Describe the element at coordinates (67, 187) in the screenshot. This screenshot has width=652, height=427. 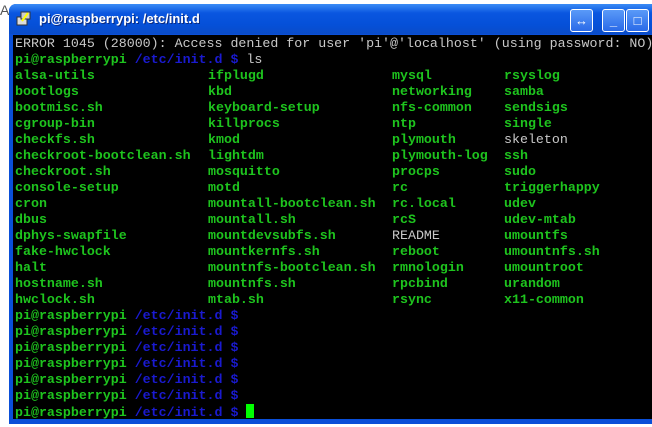
I see `file-entry: console-setup` at that location.